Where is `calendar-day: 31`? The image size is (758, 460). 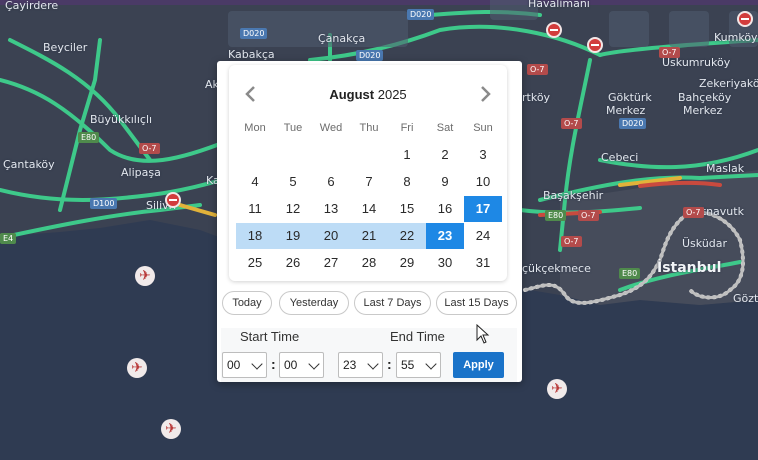 calendar-day: 31 is located at coordinates (483, 263).